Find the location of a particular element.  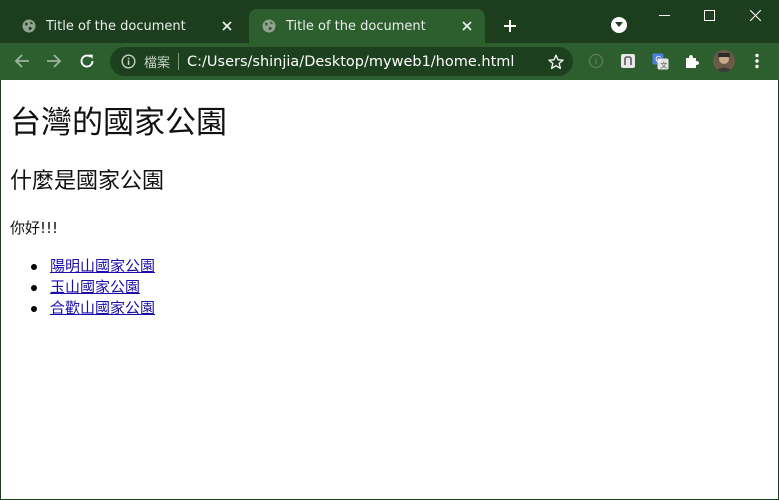

tab-search-icon is located at coordinates (619, 25).